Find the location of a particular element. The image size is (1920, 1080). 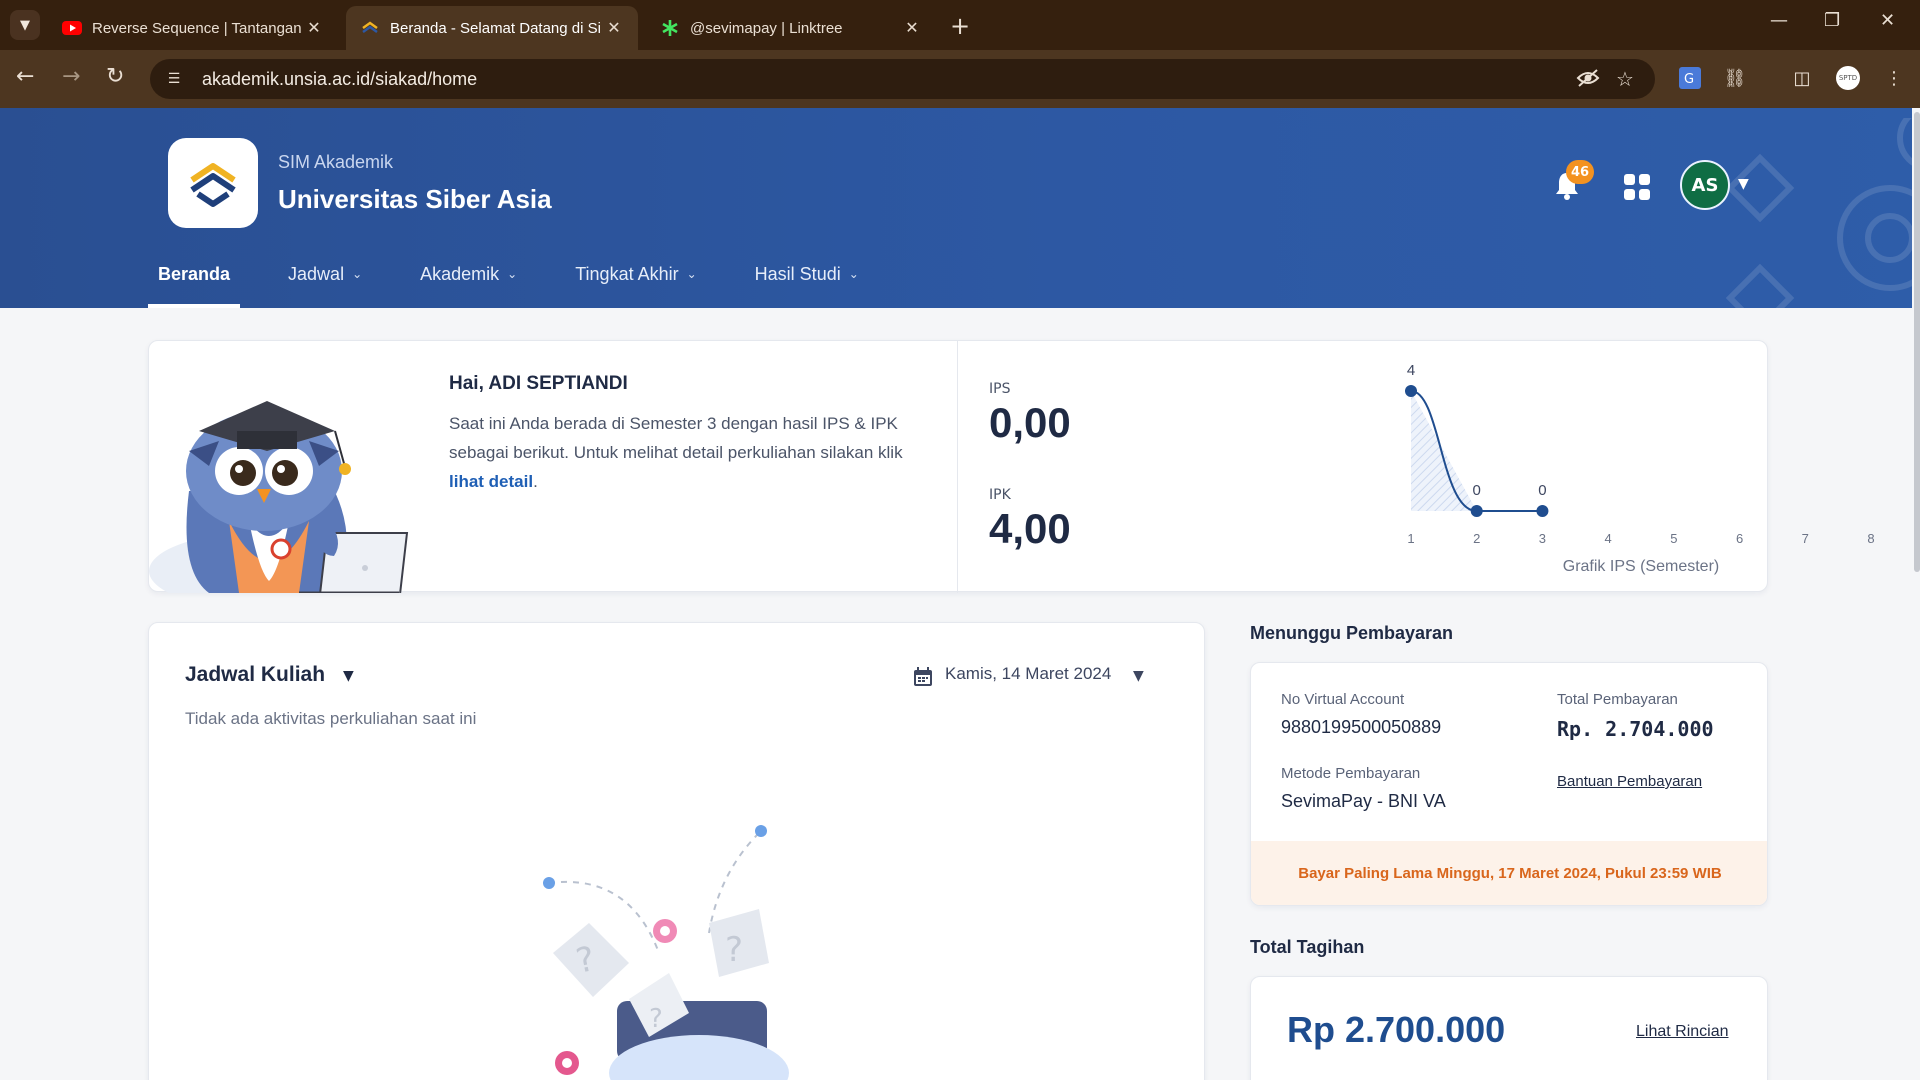

new-tab-icon: + is located at coordinates (960, 26).